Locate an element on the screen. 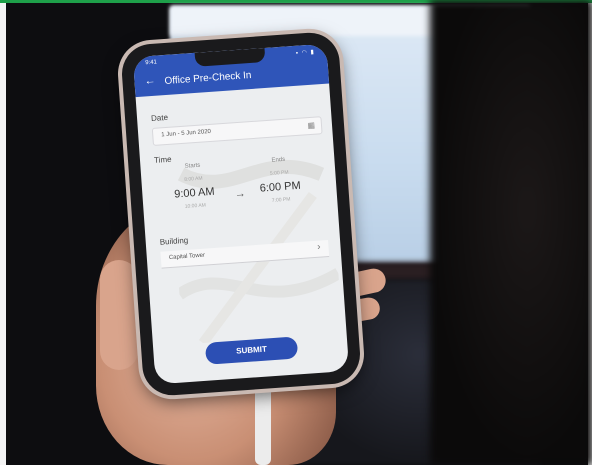 The width and height of the screenshot is (592, 465). status-icons: ▪ ◠ ▮ is located at coordinates (305, 53).